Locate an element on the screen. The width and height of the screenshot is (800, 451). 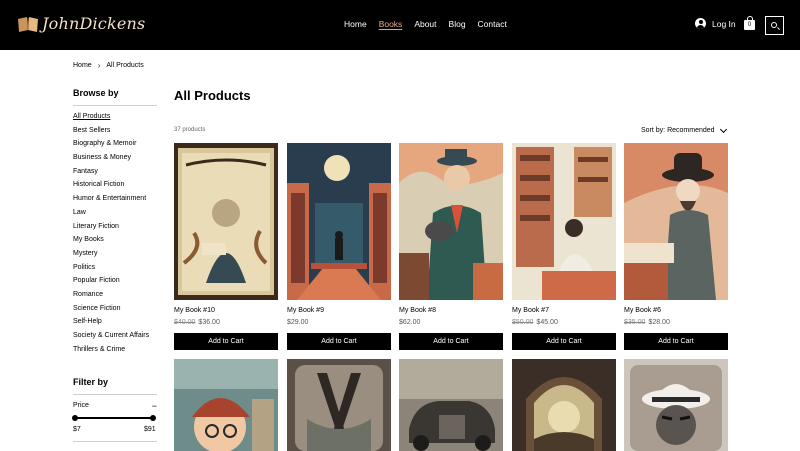
original-price: $40.00 is located at coordinates (185, 322).